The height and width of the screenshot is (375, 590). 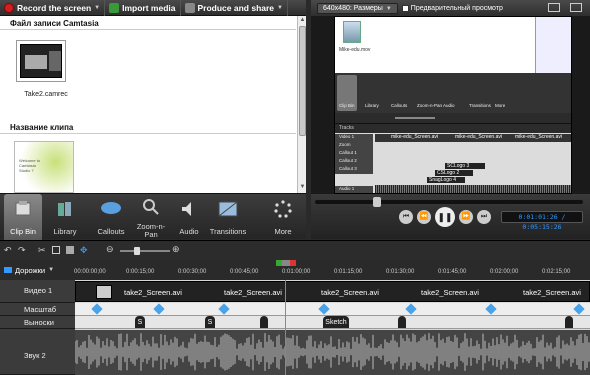 What do you see at coordinates (450, 292) in the screenshot?
I see `clip-label-4: take2_Screen.avi` at bounding box center [450, 292].